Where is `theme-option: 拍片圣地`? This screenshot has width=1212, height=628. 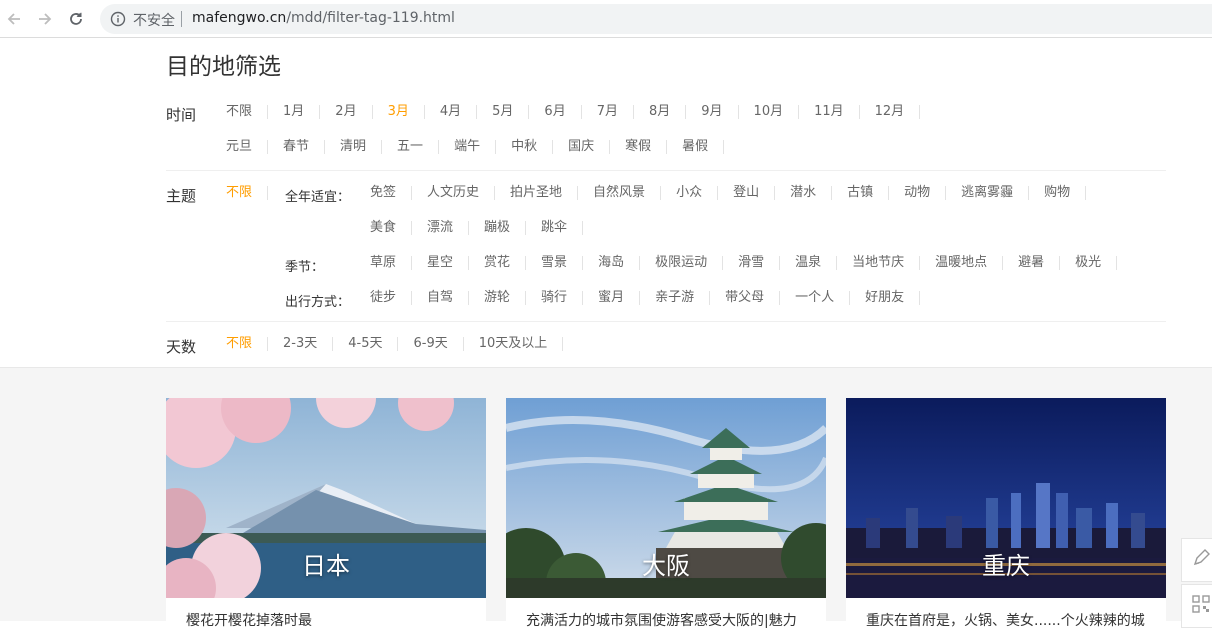
theme-option: 拍片圣地 is located at coordinates (537, 193).